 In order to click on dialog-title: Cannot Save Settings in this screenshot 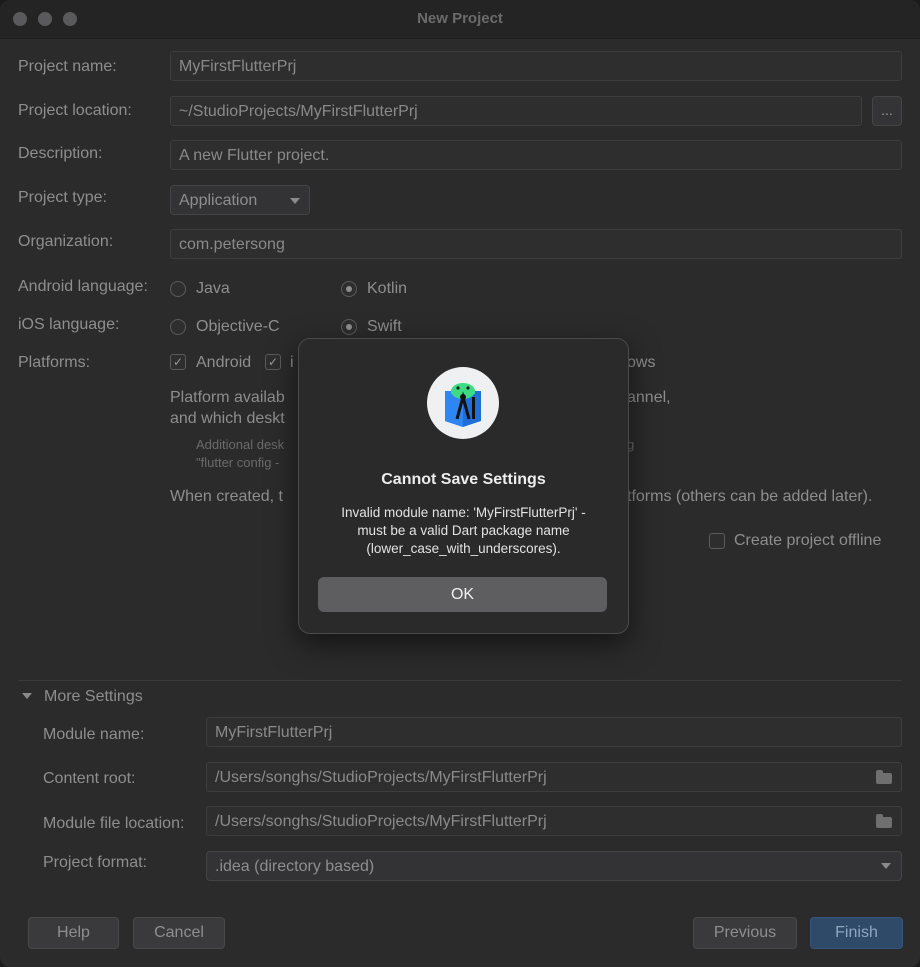, I will do `click(463, 479)`.